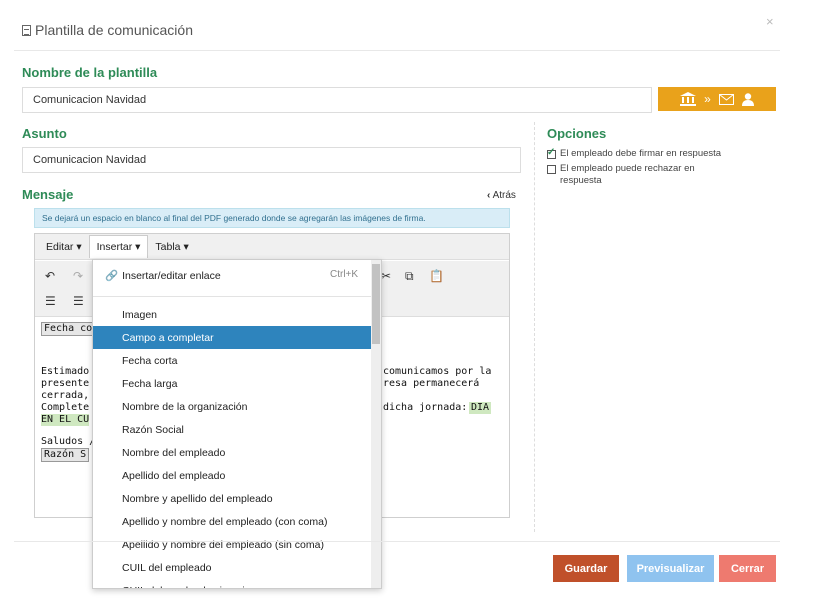  I want to click on back-link: ‹ Atrás, so click(501, 195).